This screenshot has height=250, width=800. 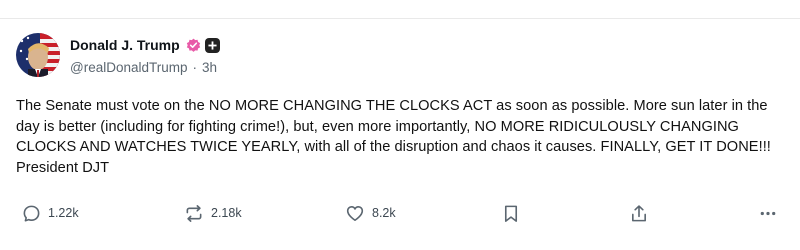 What do you see at coordinates (355, 213) in the screenshot?
I see `heart-icon` at bounding box center [355, 213].